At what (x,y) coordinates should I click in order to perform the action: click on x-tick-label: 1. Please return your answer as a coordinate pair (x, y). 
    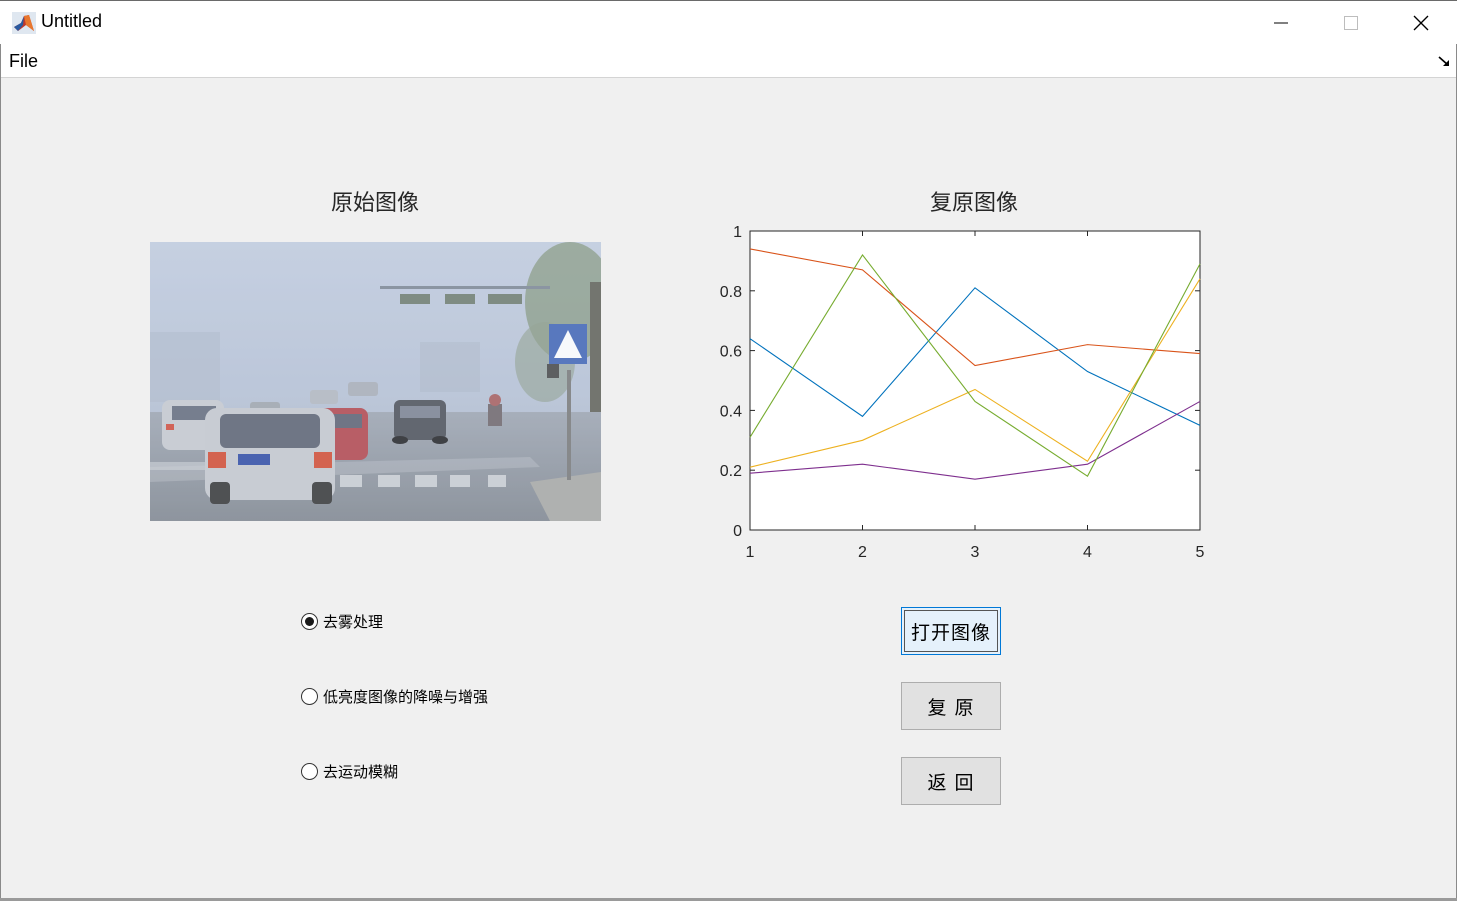
    Looking at the image, I should click on (750, 552).